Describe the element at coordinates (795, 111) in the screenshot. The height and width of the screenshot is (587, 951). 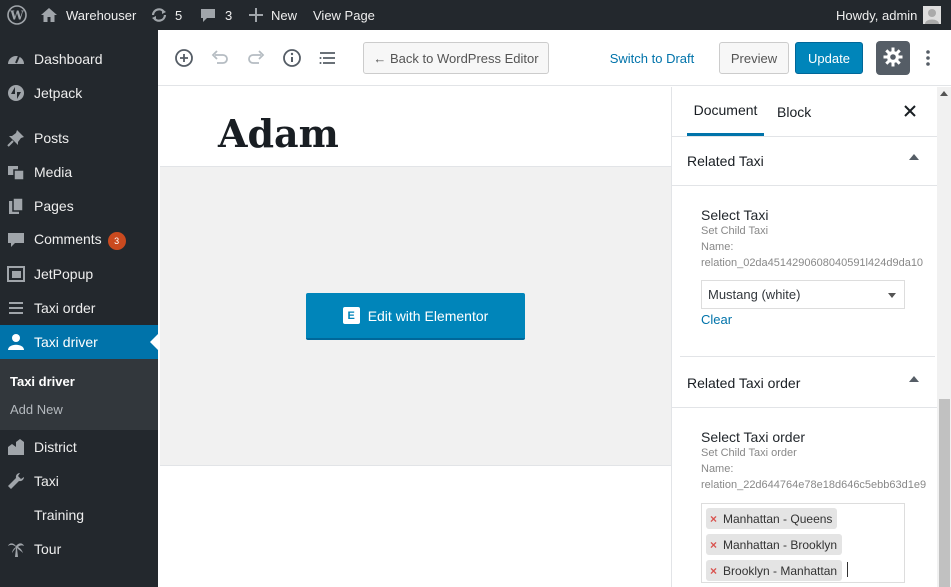
I see `tab-block: Block` at that location.